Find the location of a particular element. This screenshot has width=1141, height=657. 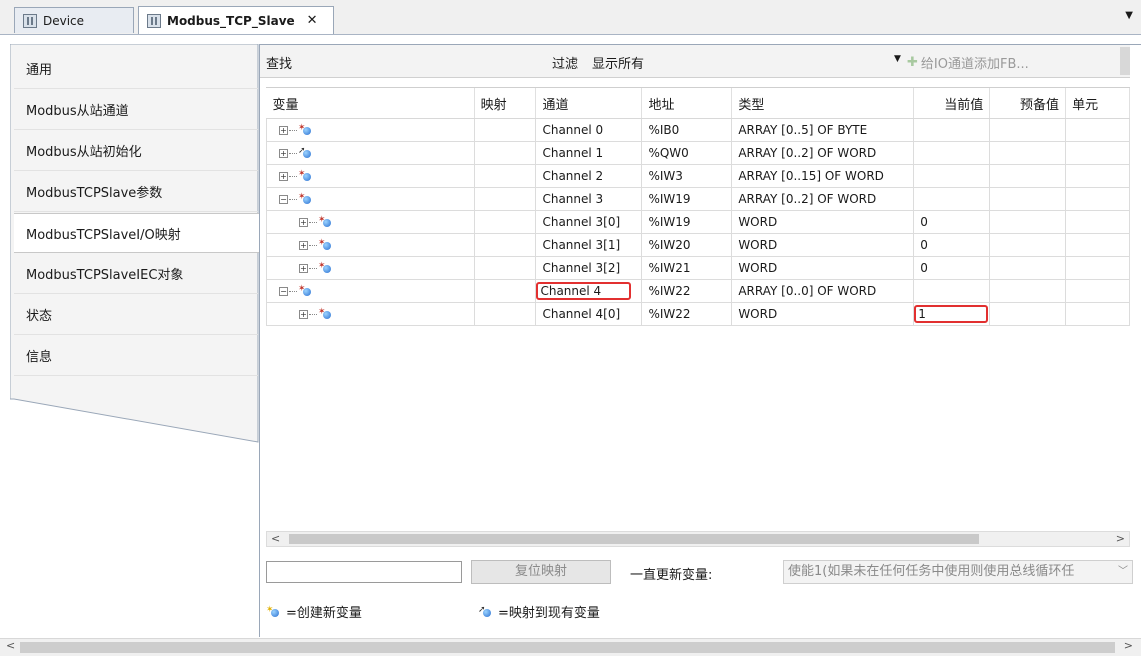

always-update-select: 使能1(如果未在任何任务中使用则使用总线循环任 ﹀ is located at coordinates (958, 572).